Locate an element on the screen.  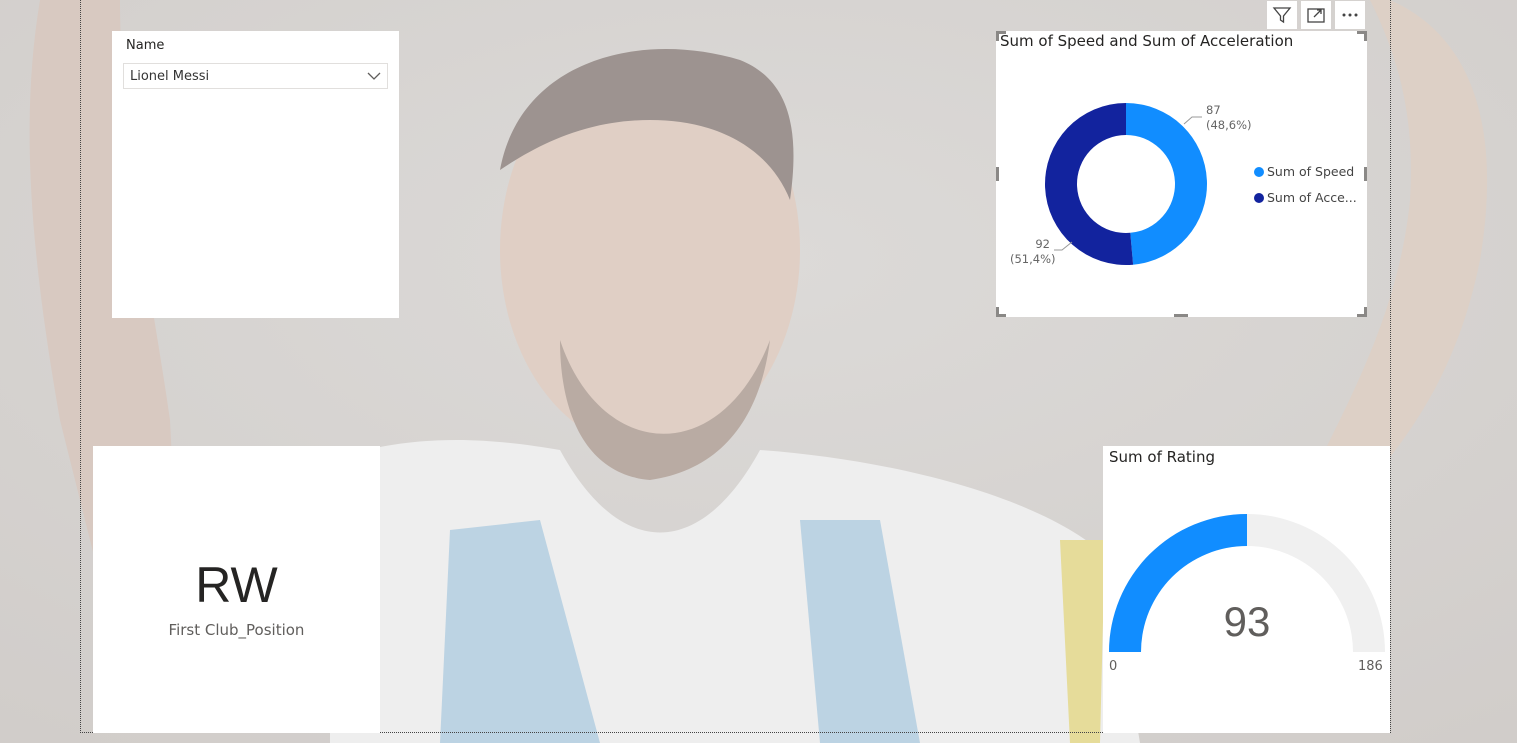
gauge-value: 93 is located at coordinates (1247, 621).